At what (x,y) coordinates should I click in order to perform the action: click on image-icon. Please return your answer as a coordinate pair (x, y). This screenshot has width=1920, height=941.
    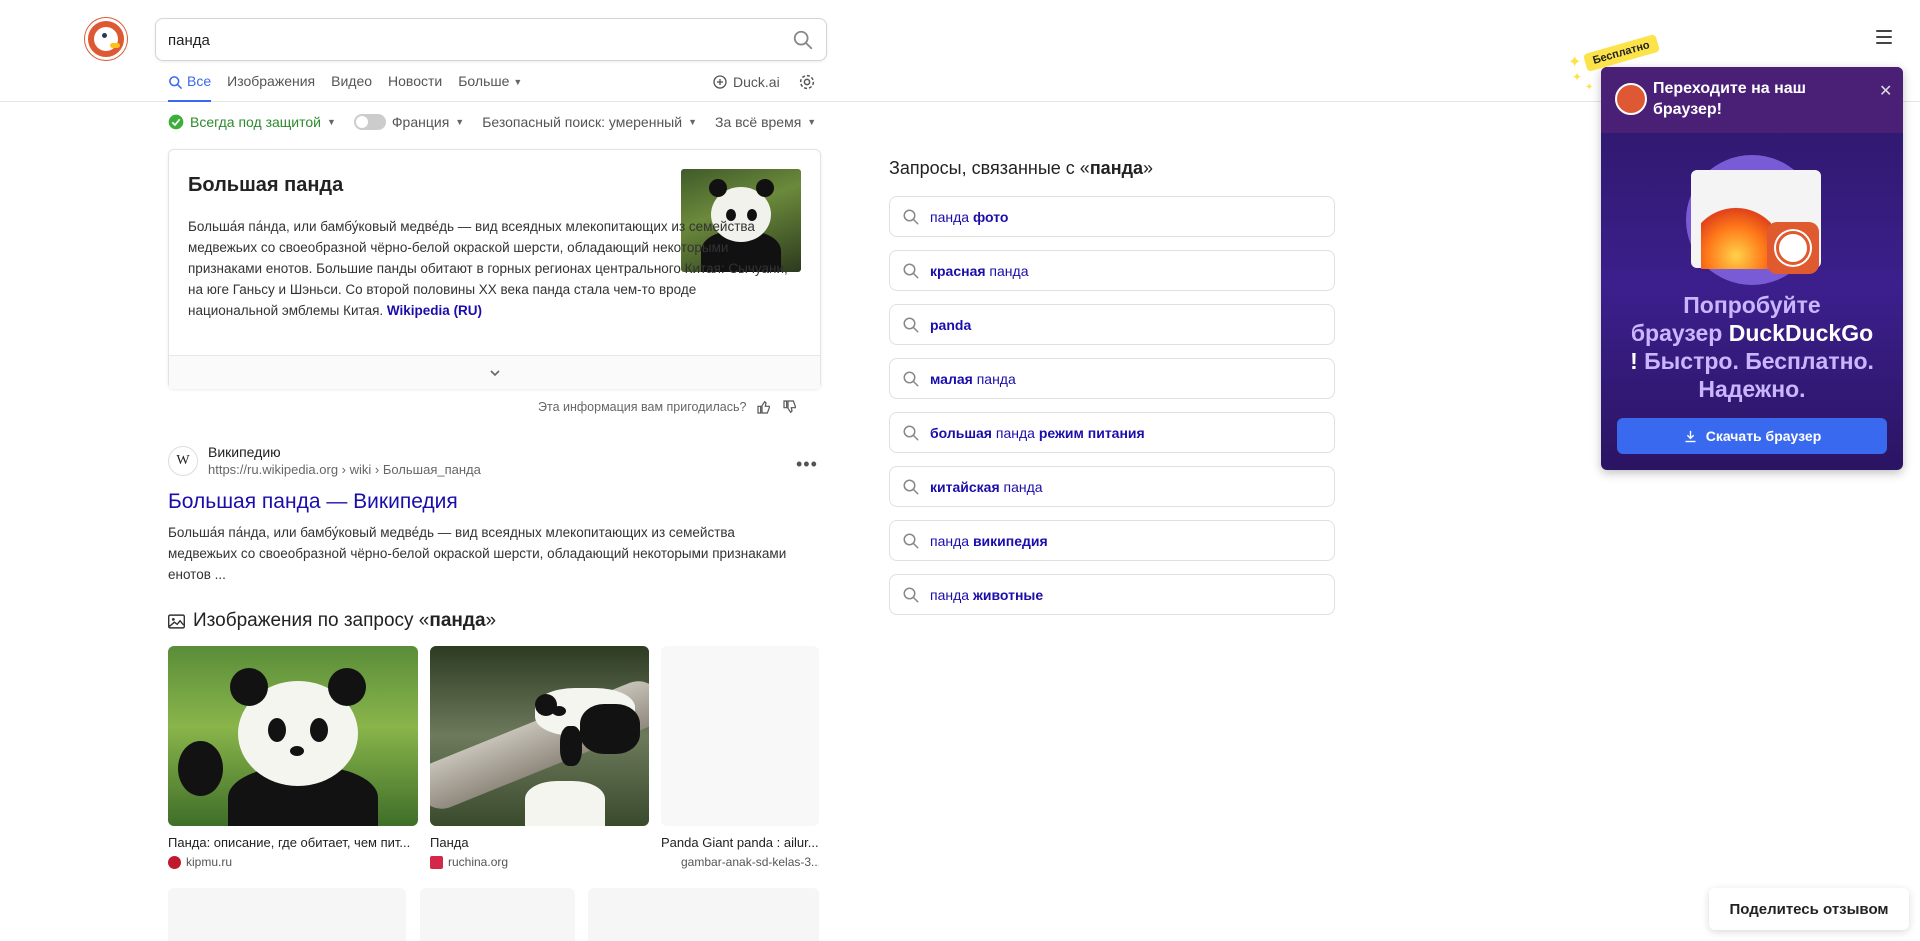
    Looking at the image, I should click on (176, 621).